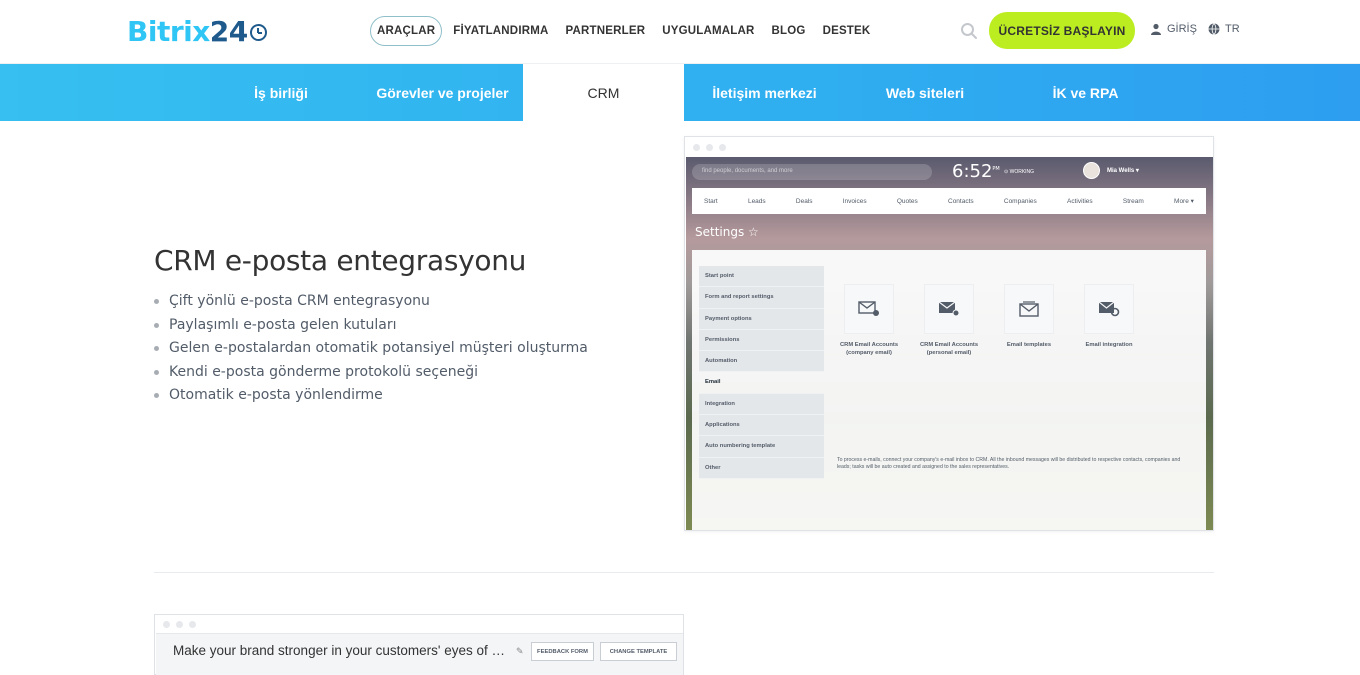 This screenshot has height=675, width=1360. Describe the element at coordinates (228, 31) in the screenshot. I see `logo-number: 24` at that location.